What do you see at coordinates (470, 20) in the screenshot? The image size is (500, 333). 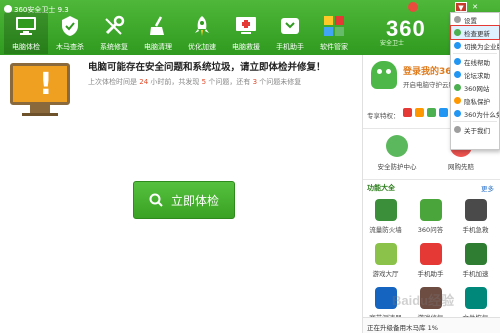 I see `menu-item-label: 设置` at bounding box center [470, 20].